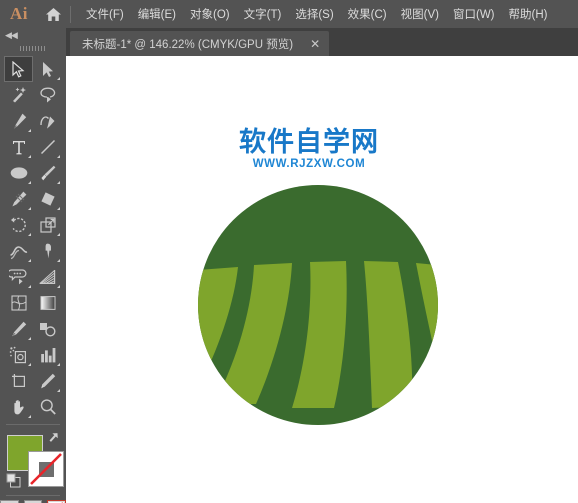  I want to click on symbol-sprayer-tool, so click(18, 355).